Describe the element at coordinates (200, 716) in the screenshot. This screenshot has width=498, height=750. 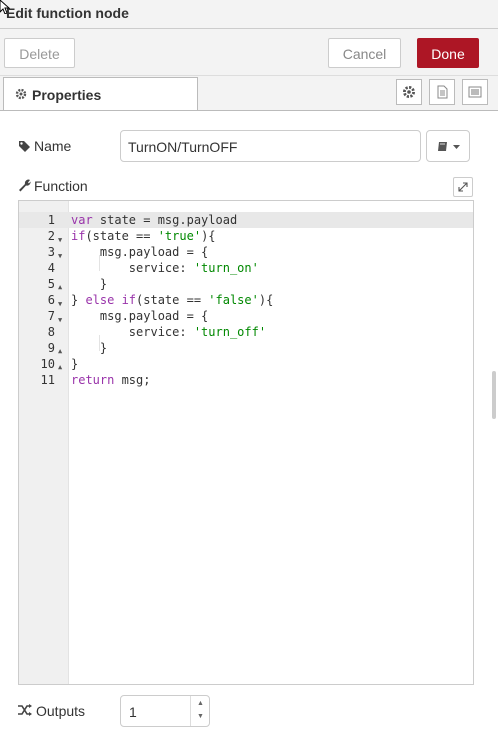
I see `stepper-down-icon: ▼` at that location.